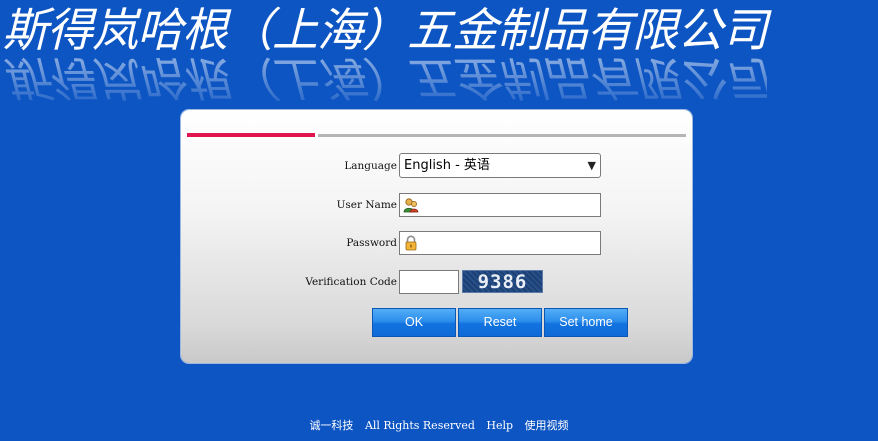  I want to click on company-title: 斯得岚哈根（上海）五金制品有限公司, so click(385, 30).